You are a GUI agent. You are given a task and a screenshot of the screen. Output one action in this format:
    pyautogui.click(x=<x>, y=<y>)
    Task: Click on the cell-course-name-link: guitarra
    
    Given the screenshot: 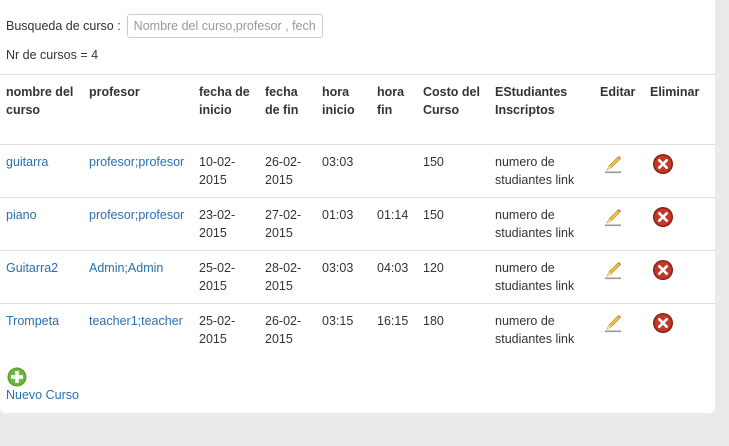 What is the action you would take?
    pyautogui.click(x=41, y=171)
    